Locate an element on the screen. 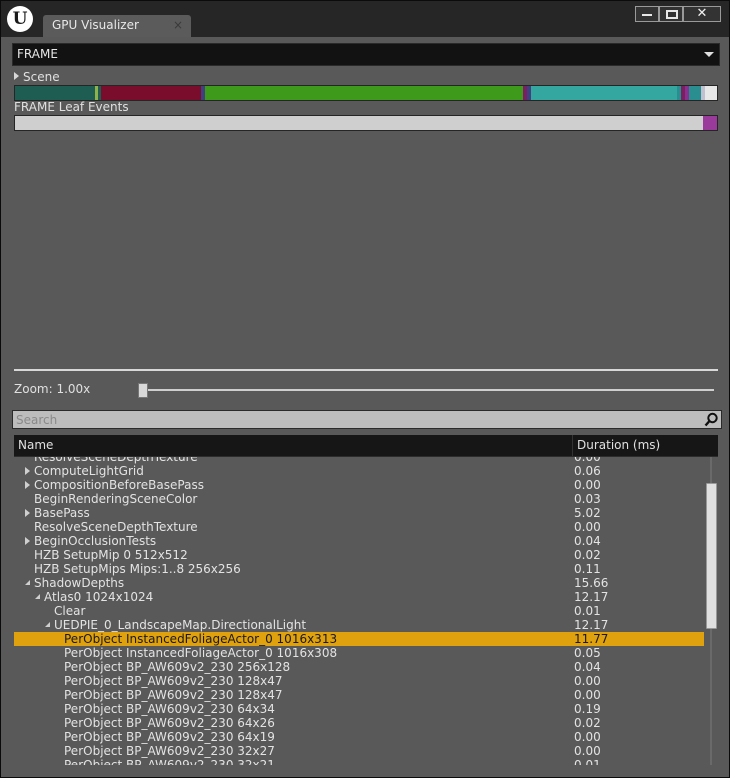 This screenshot has width=730, height=778. maximize-button is located at coordinates (671, 14).